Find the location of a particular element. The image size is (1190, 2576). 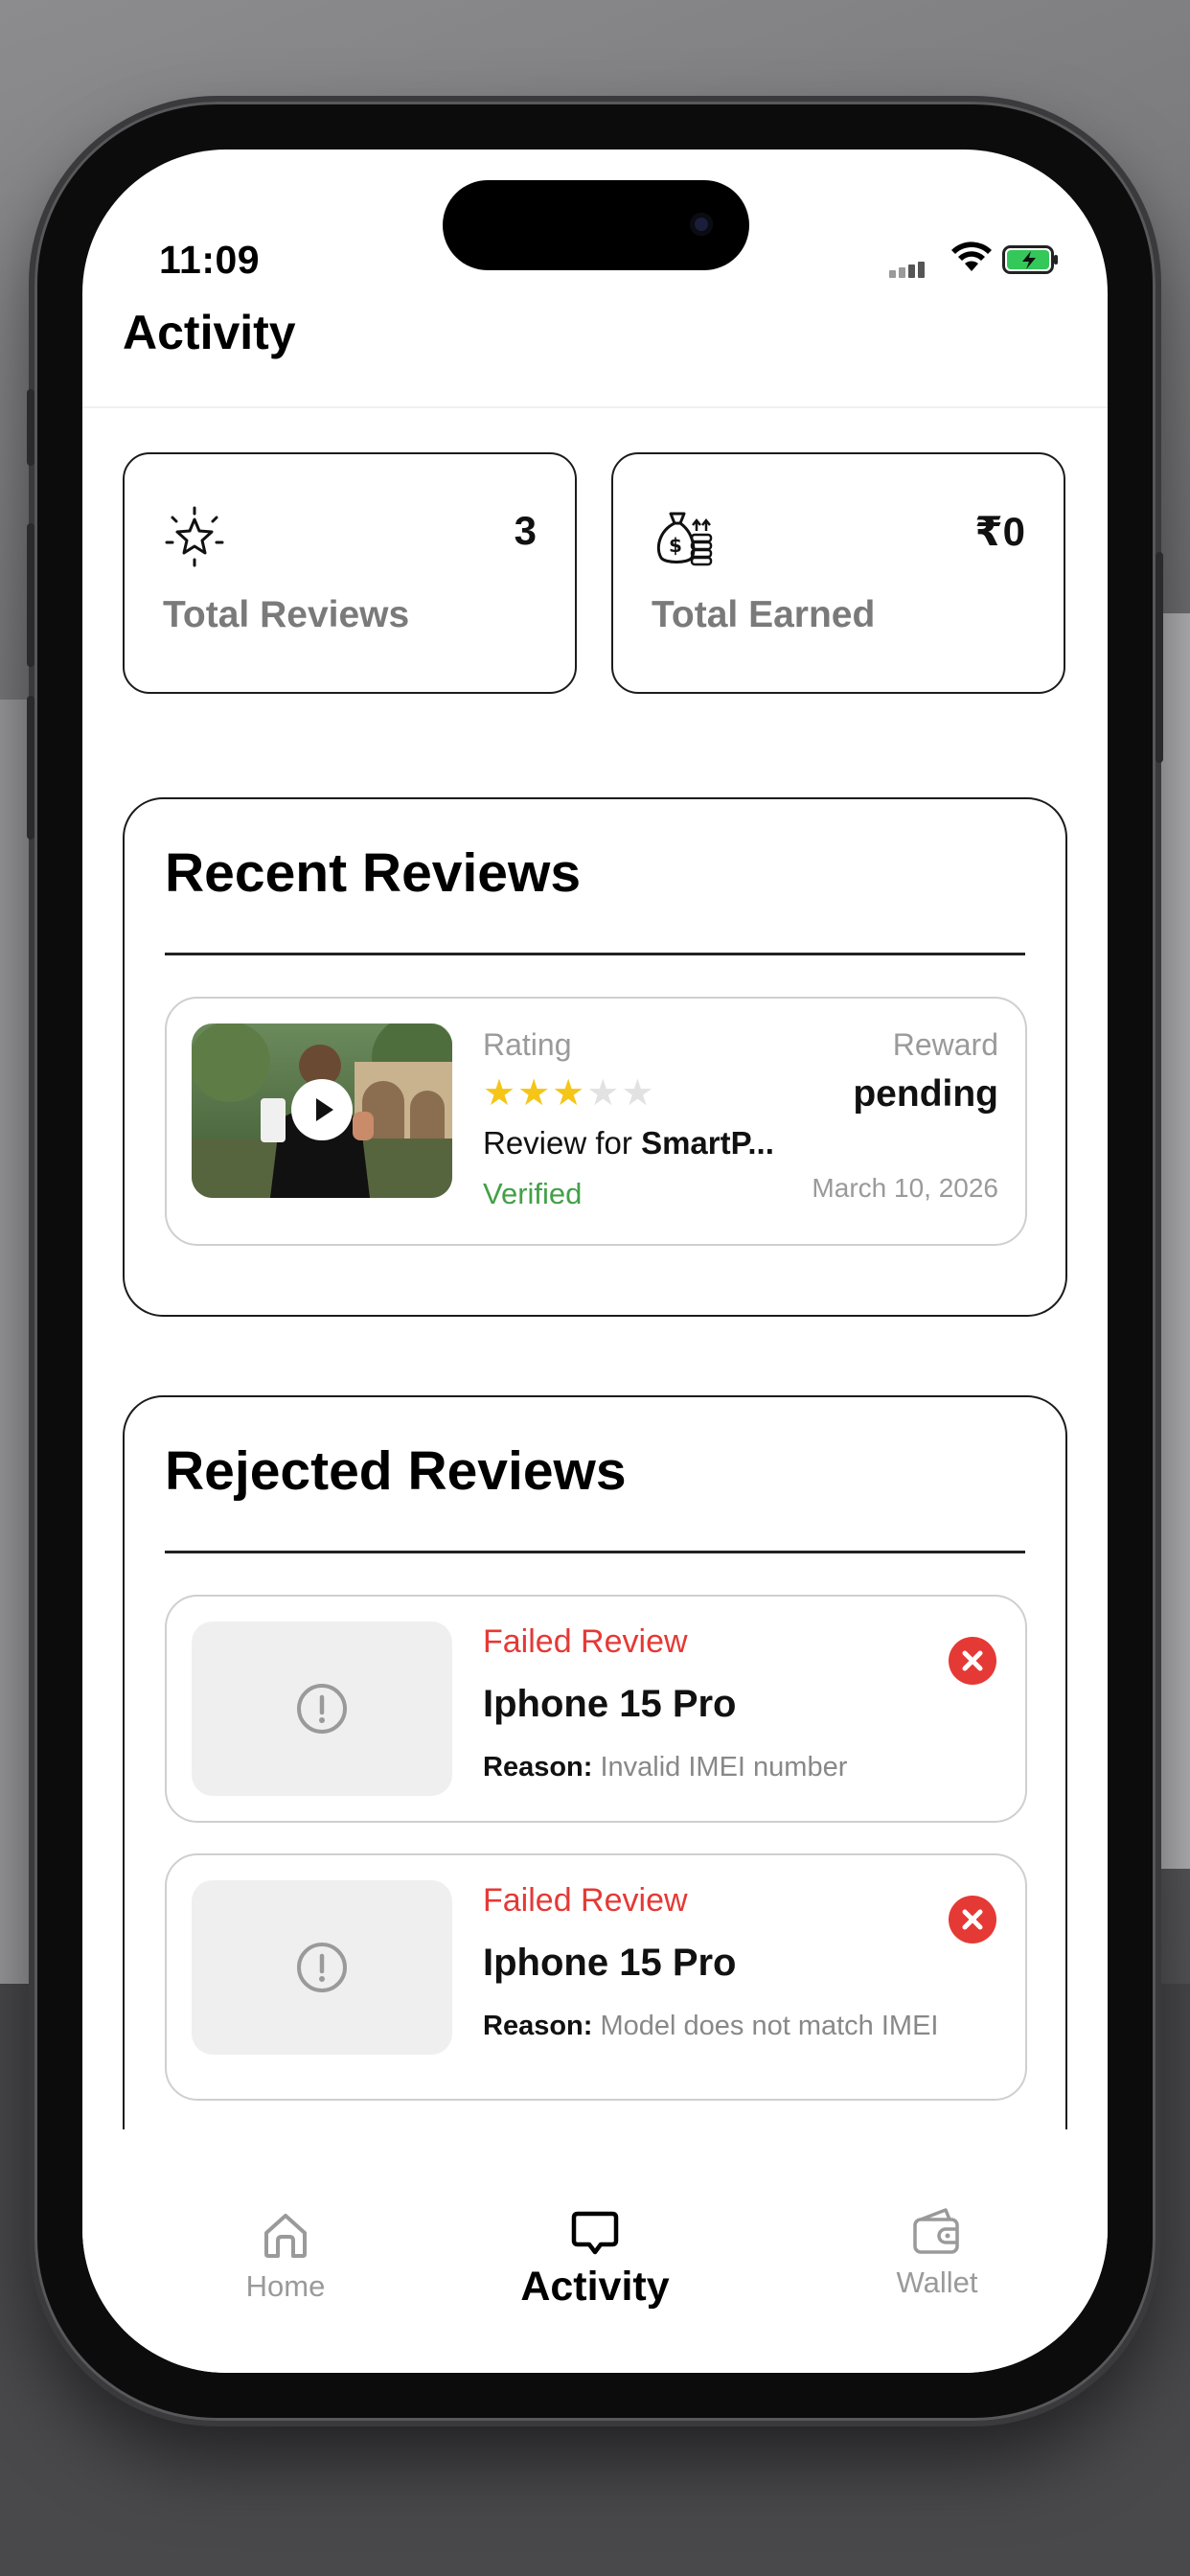

volume-up-button is located at coordinates (31, 595).